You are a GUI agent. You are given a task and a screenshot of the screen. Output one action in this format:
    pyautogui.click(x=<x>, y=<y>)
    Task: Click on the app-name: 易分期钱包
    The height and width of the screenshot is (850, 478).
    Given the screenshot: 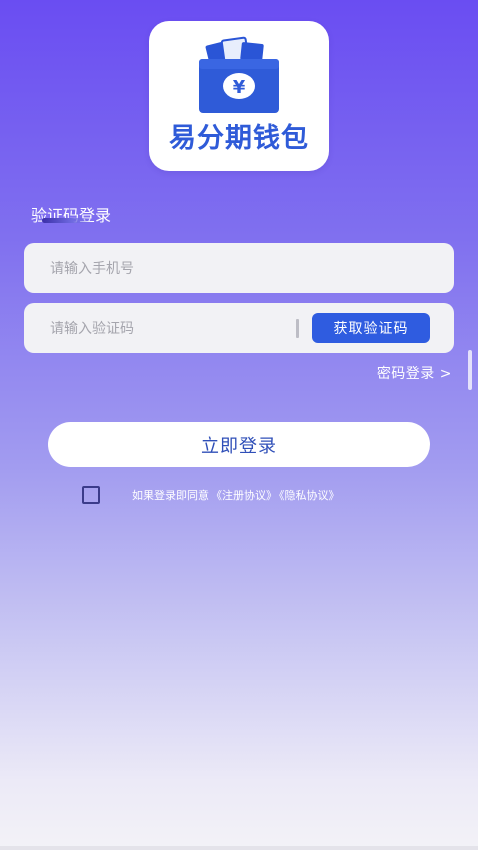 What is the action you would take?
    pyautogui.click(x=239, y=138)
    